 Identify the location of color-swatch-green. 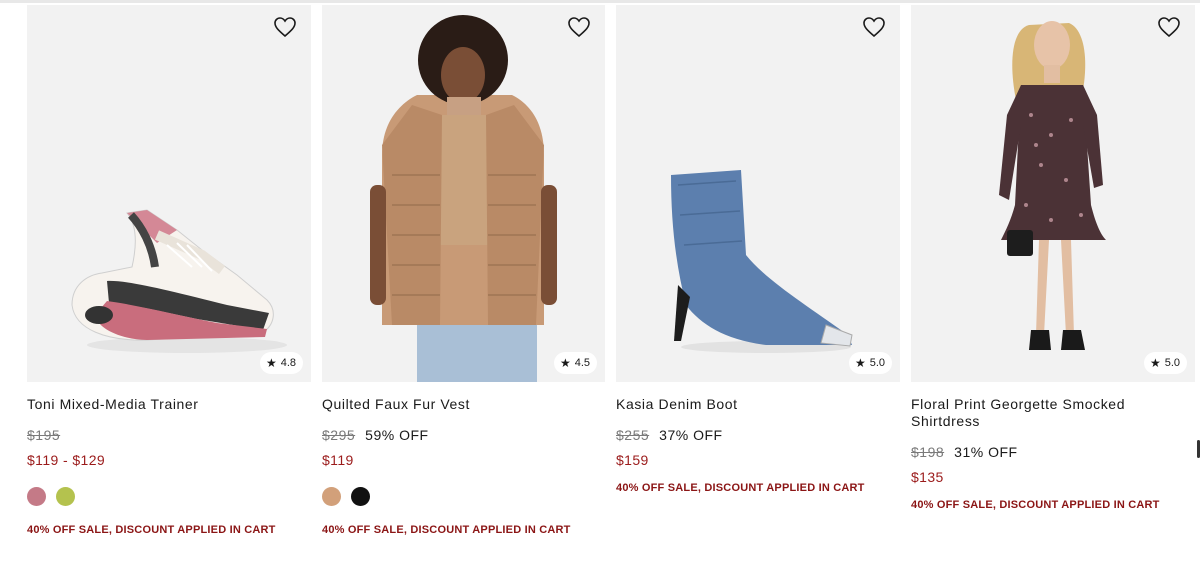
(65, 496).